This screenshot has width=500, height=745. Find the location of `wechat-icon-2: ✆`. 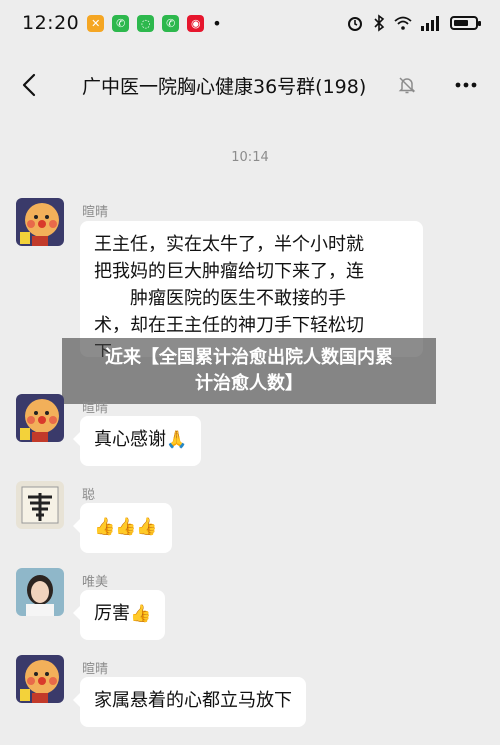

wechat-icon-2: ✆ is located at coordinates (171, 23).